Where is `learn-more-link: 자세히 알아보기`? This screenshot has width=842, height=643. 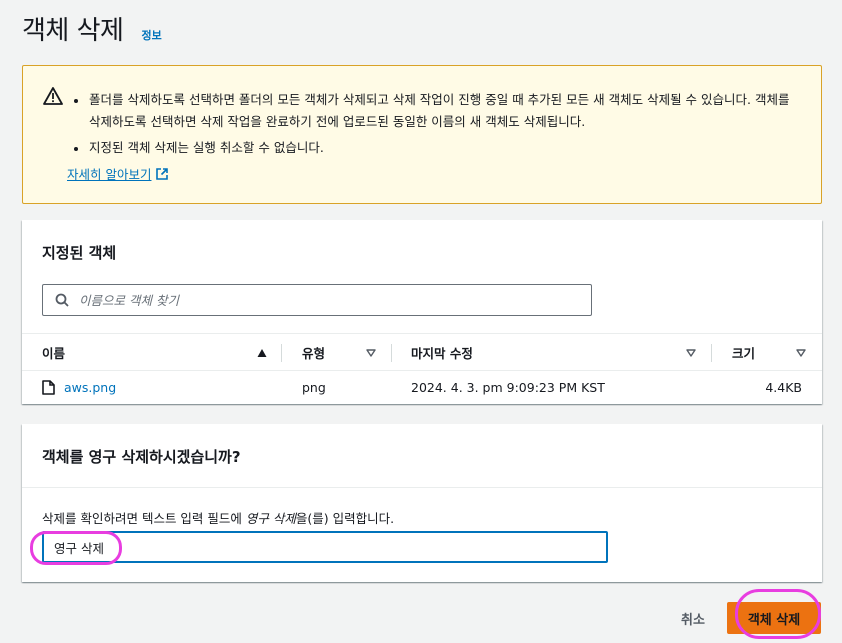
learn-more-link: 자세히 알아보기 is located at coordinates (118, 173).